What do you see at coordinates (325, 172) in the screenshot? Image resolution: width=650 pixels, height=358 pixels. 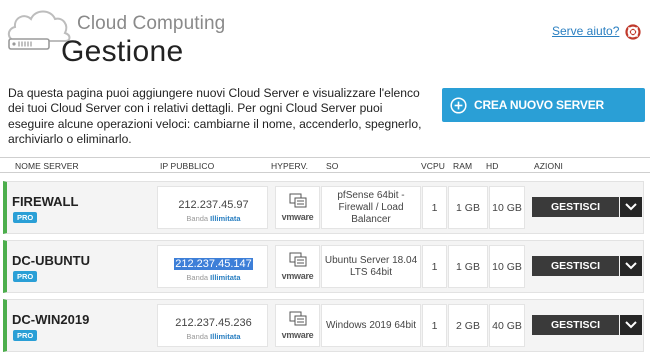 I see `column-header-divider` at bounding box center [325, 172].